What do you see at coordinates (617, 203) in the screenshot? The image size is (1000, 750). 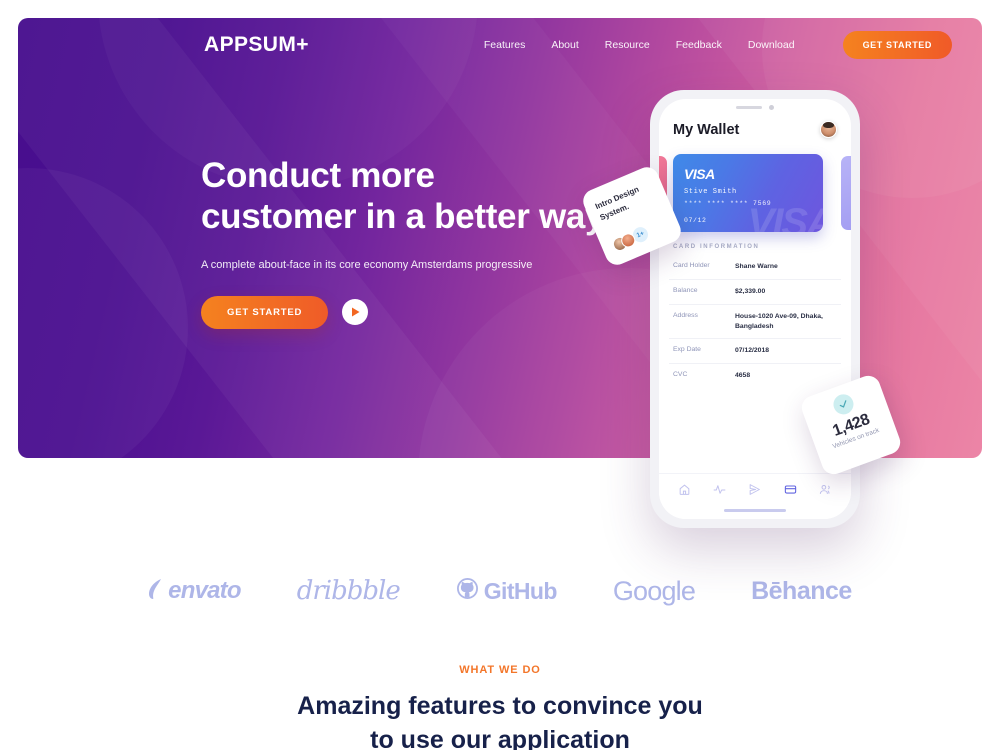 I see `floating-card-design-title: Intro Design System.` at bounding box center [617, 203].